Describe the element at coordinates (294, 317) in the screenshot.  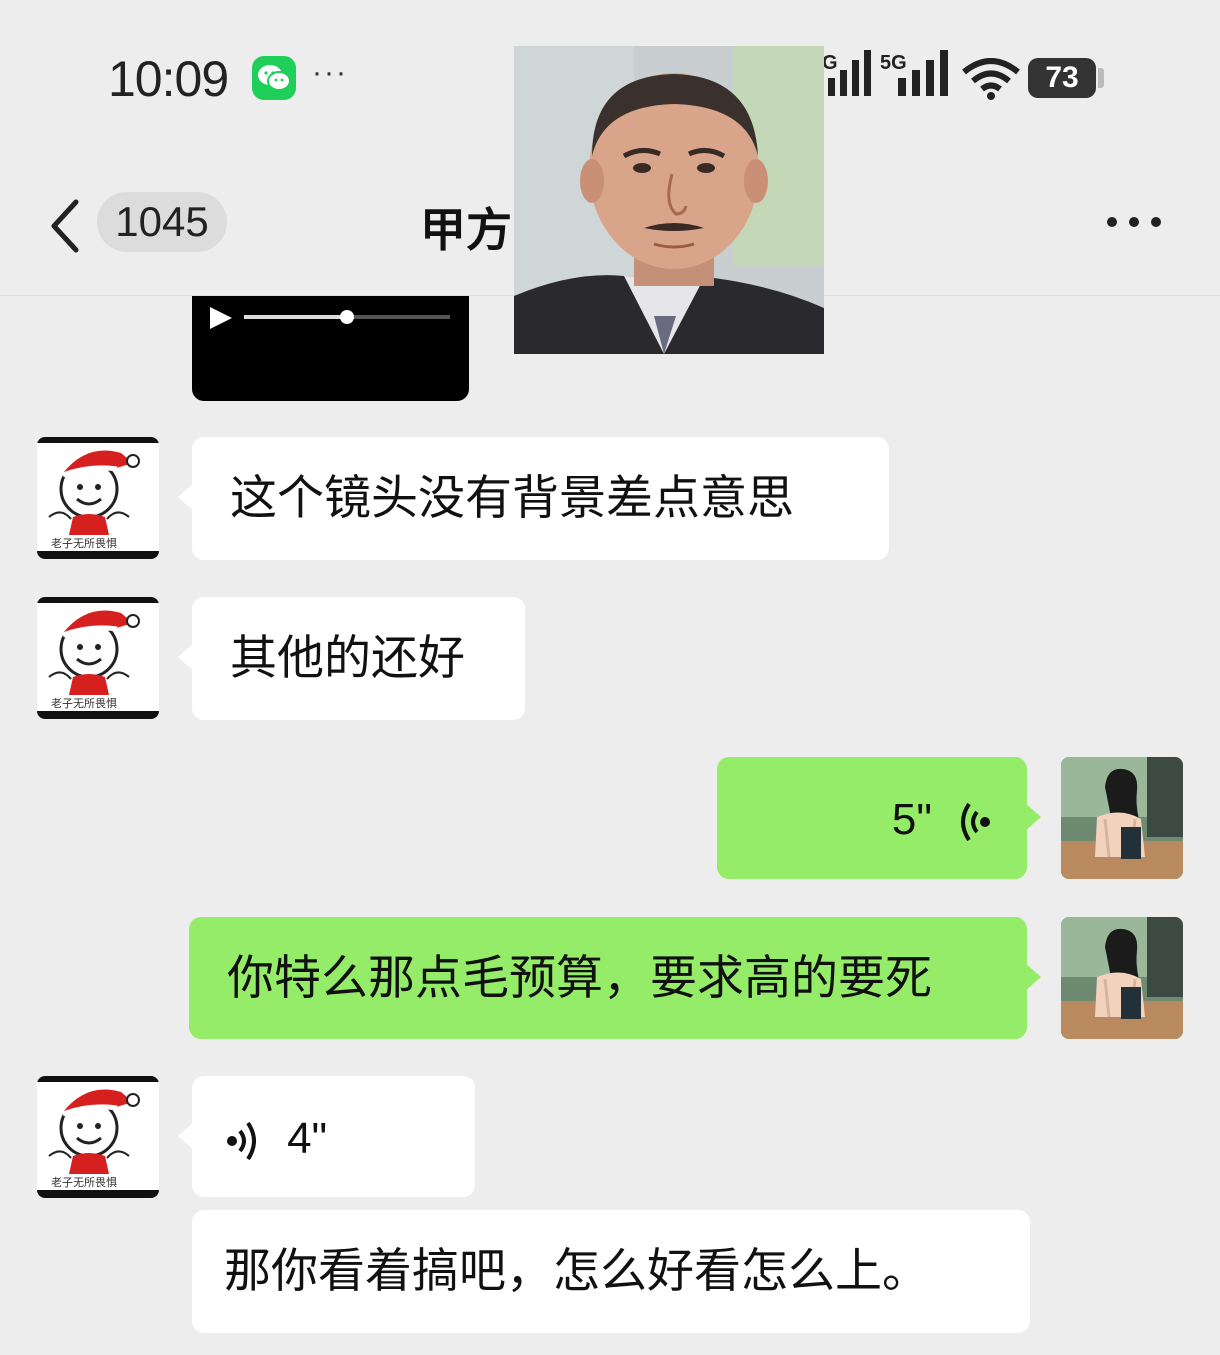
I see `video-progress-fill` at that location.